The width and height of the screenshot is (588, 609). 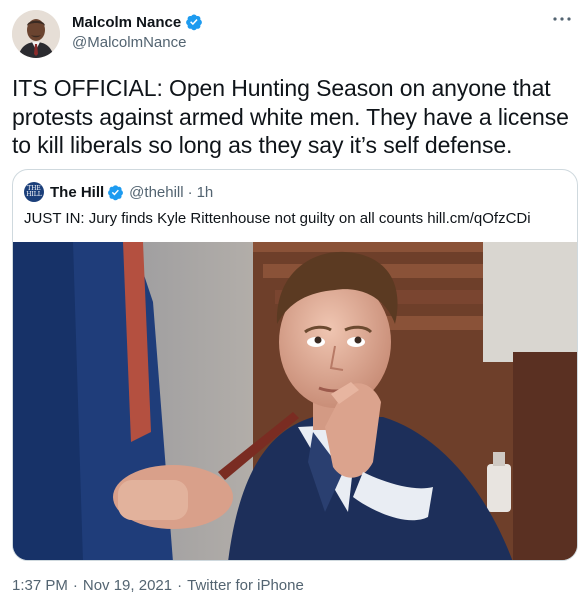 I want to click on quoted-tweet-header: THE HILL The Hill @thehill · 1h, so click(x=118, y=192).